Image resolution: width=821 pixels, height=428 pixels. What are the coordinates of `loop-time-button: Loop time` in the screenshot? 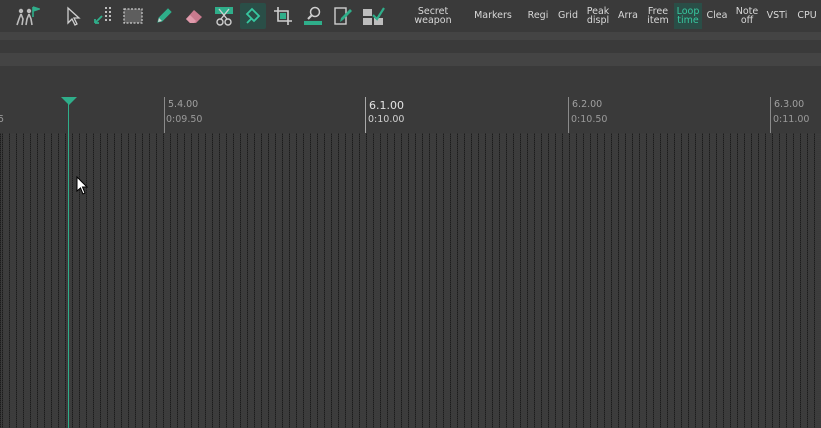 It's located at (688, 16).